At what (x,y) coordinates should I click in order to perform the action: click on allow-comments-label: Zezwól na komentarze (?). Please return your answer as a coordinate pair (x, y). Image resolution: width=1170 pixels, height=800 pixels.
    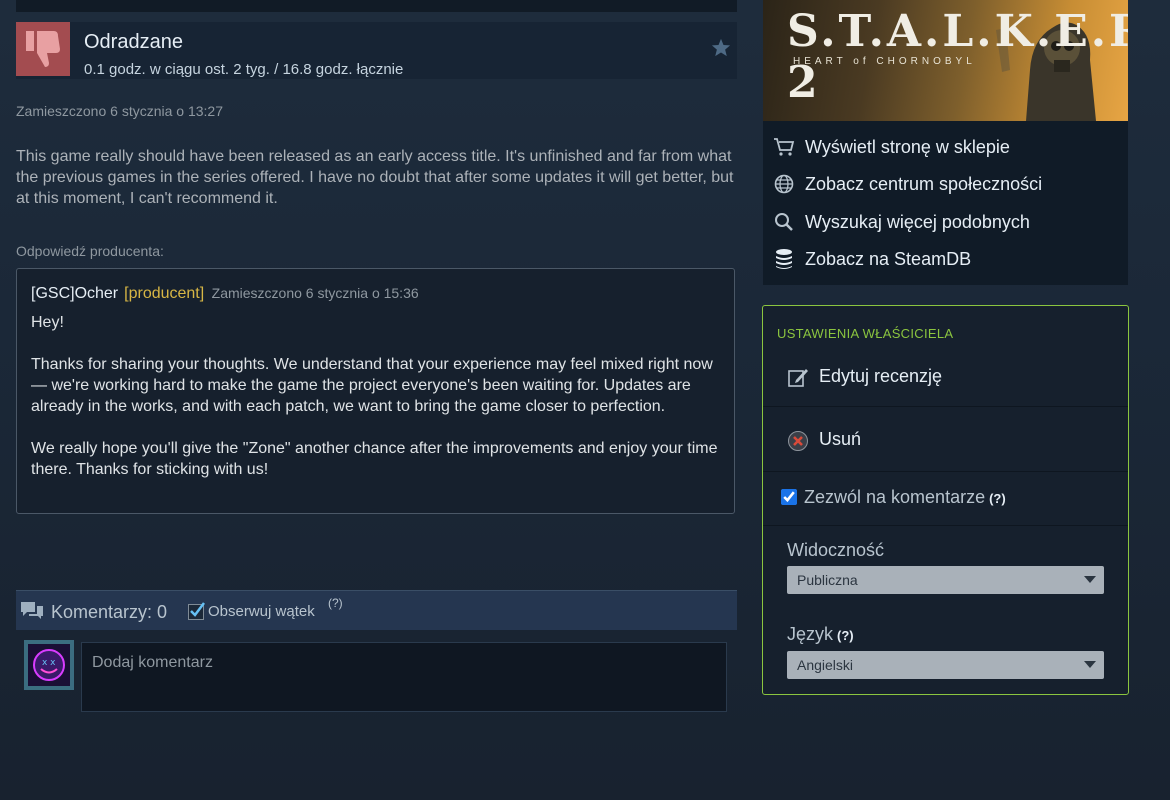
    Looking at the image, I should click on (905, 497).